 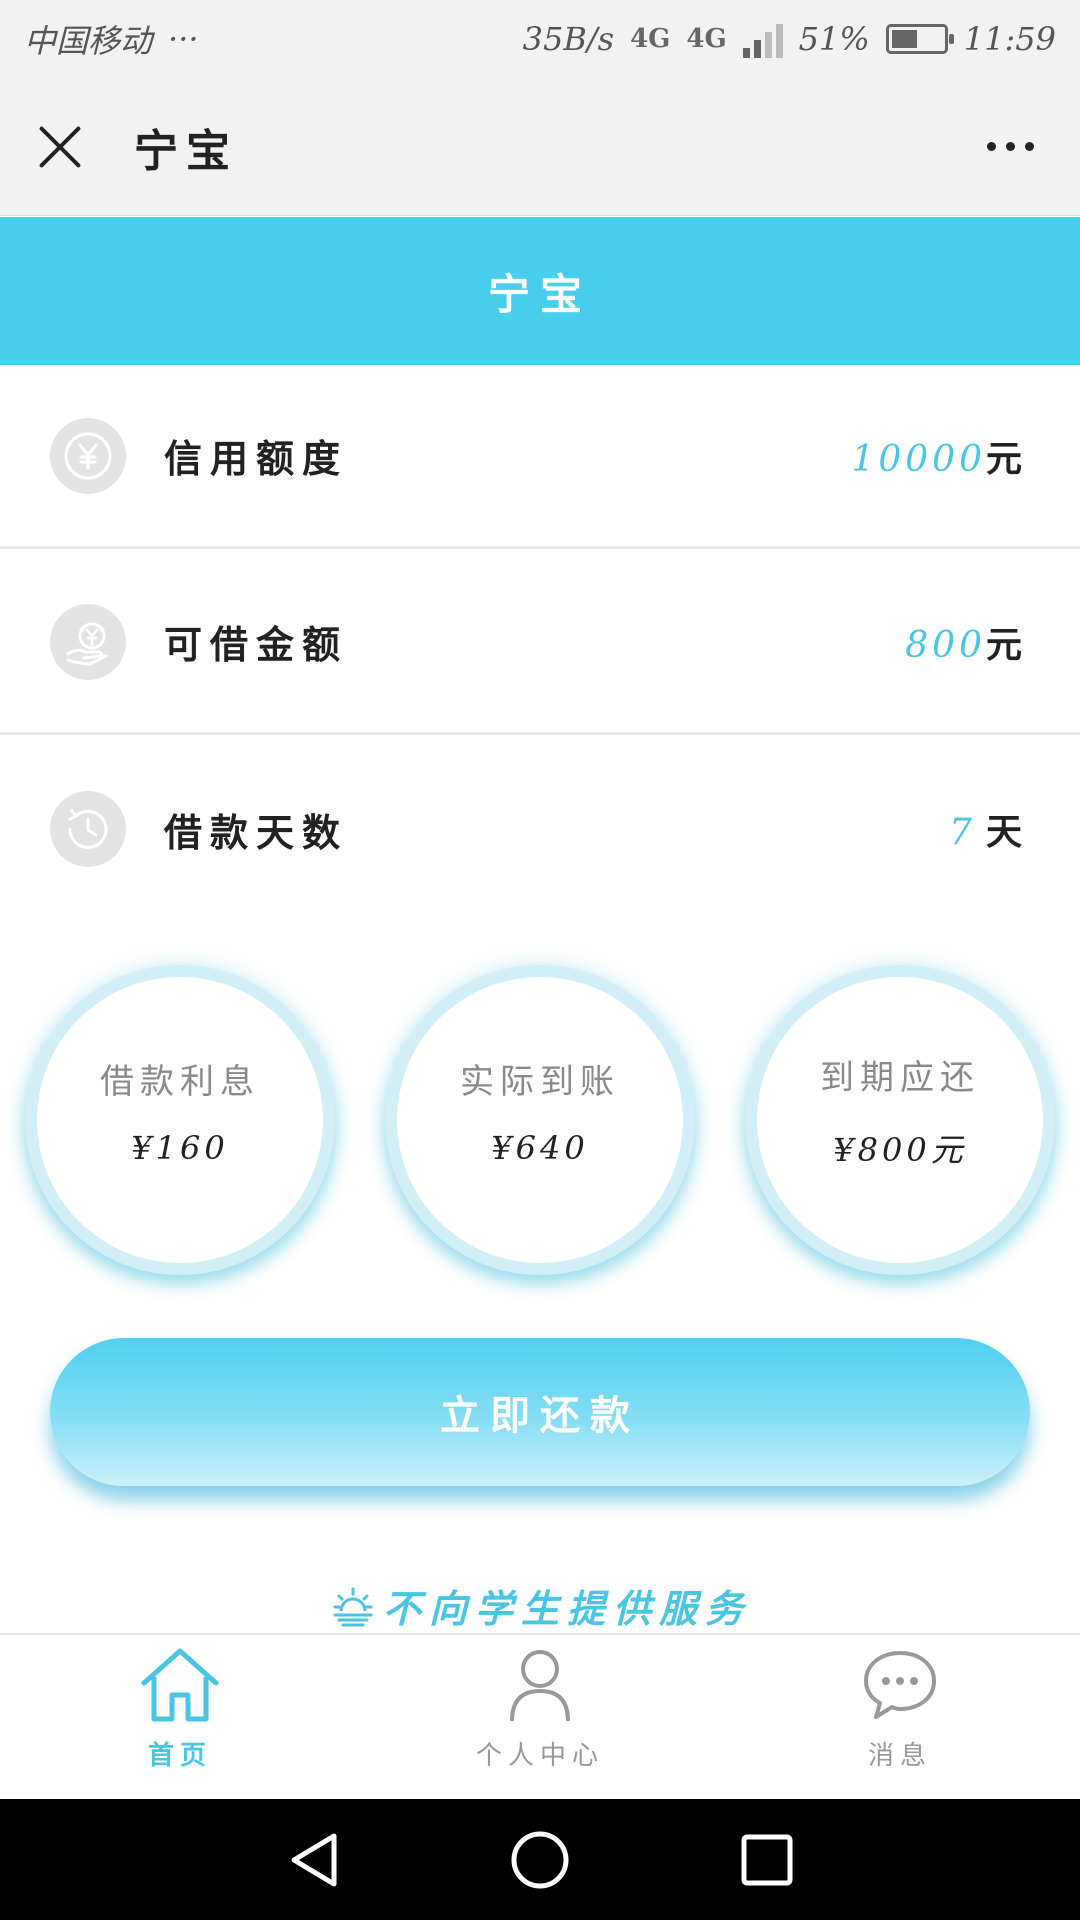 I want to click on home-circle-icon, so click(x=540, y=1860).